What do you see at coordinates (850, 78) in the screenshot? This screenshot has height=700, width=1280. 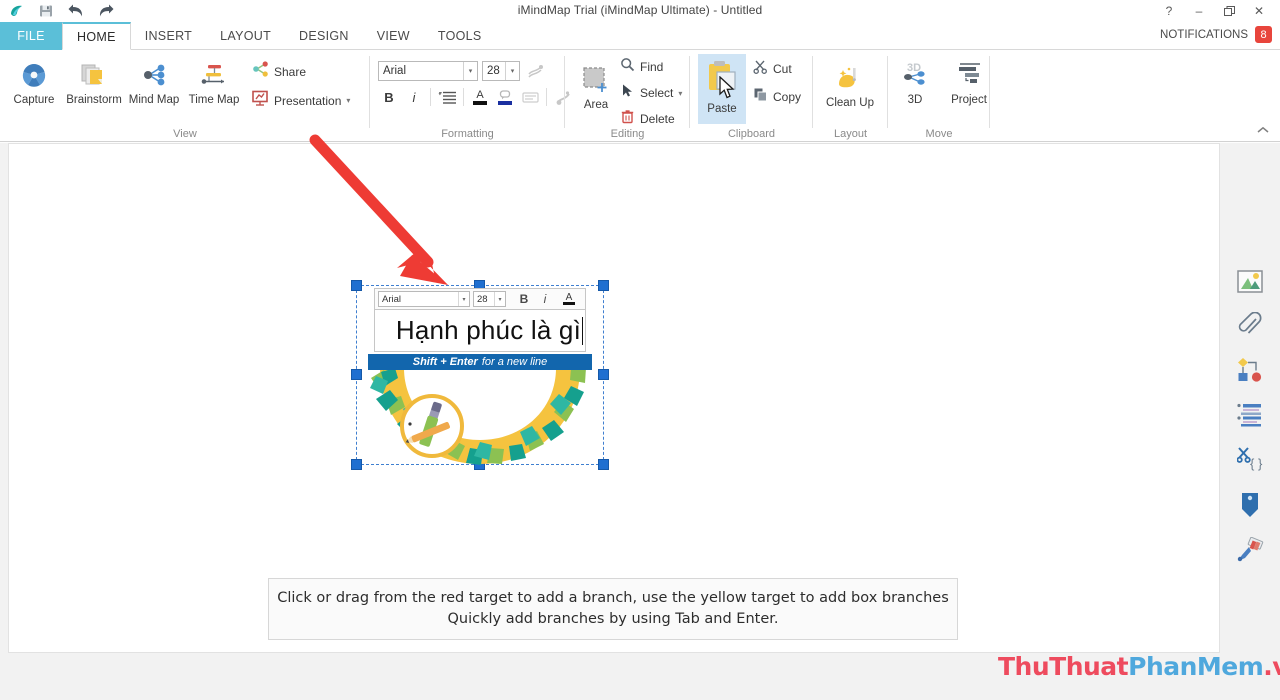 I see `sparkle-broom-icon` at bounding box center [850, 78].